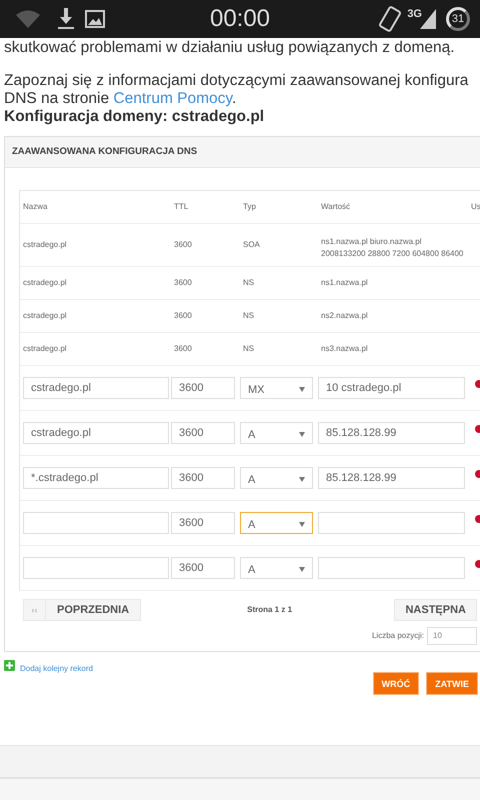 Image resolution: width=480 pixels, height=800 pixels. What do you see at coordinates (35, 207) in the screenshot?
I see `column-header: Nazwa` at bounding box center [35, 207].